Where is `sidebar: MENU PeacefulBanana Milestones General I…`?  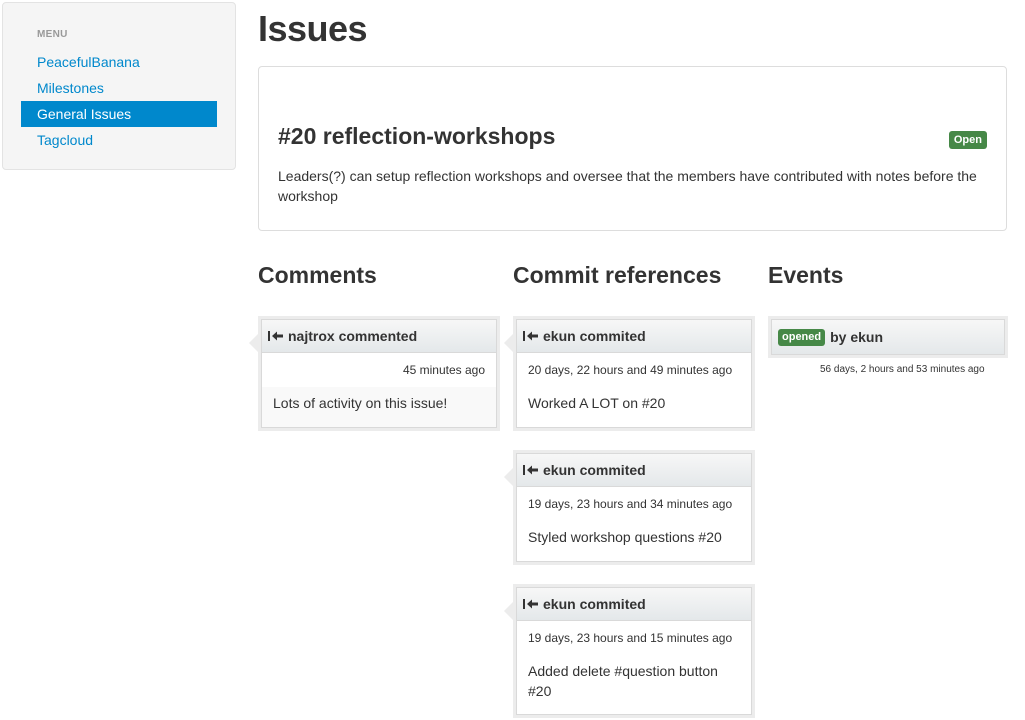
sidebar: MENU PeacefulBanana Milestones General I… is located at coordinates (119, 86).